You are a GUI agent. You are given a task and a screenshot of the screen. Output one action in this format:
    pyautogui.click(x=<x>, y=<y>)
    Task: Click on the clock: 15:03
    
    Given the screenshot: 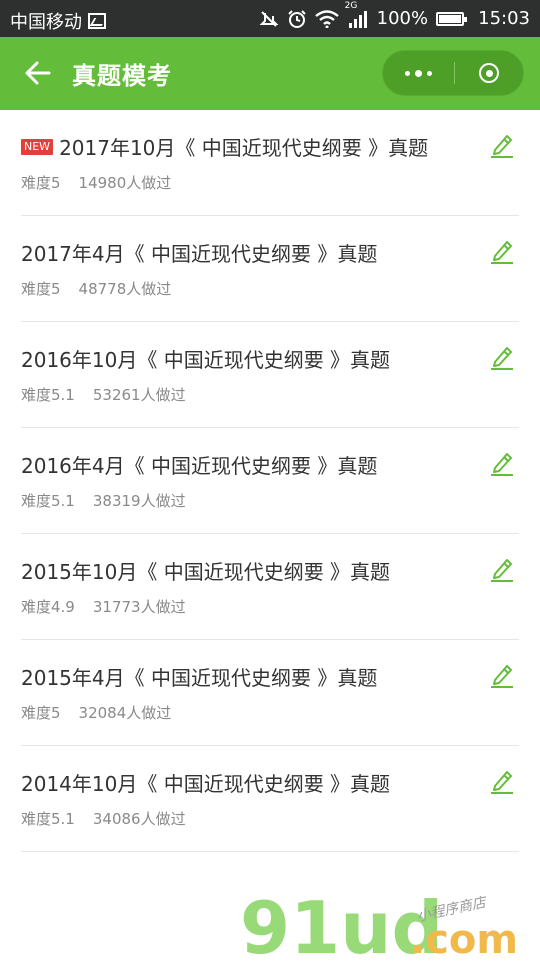 What is the action you would take?
    pyautogui.click(x=504, y=18)
    